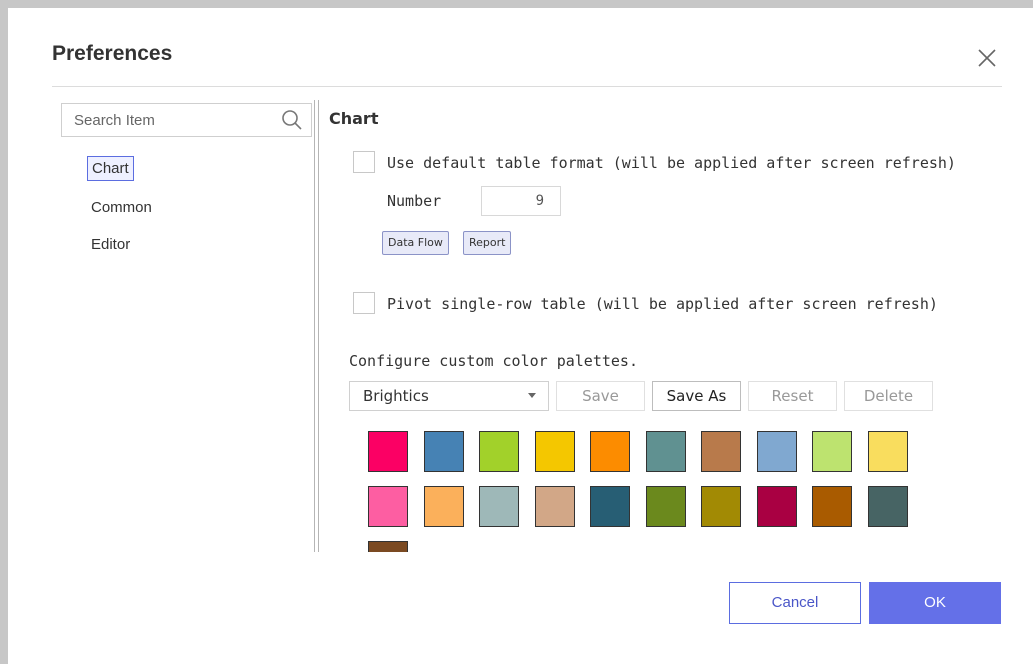  I want to click on report-tag: Report, so click(487, 243).